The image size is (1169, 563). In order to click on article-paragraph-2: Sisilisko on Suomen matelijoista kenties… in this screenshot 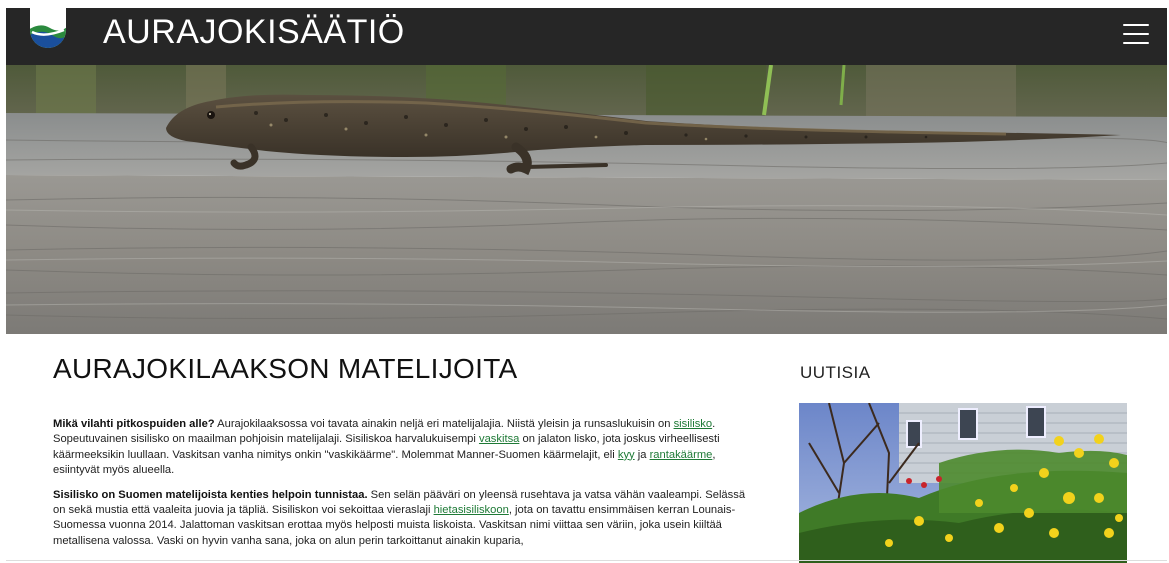, I will do `click(403, 519)`.